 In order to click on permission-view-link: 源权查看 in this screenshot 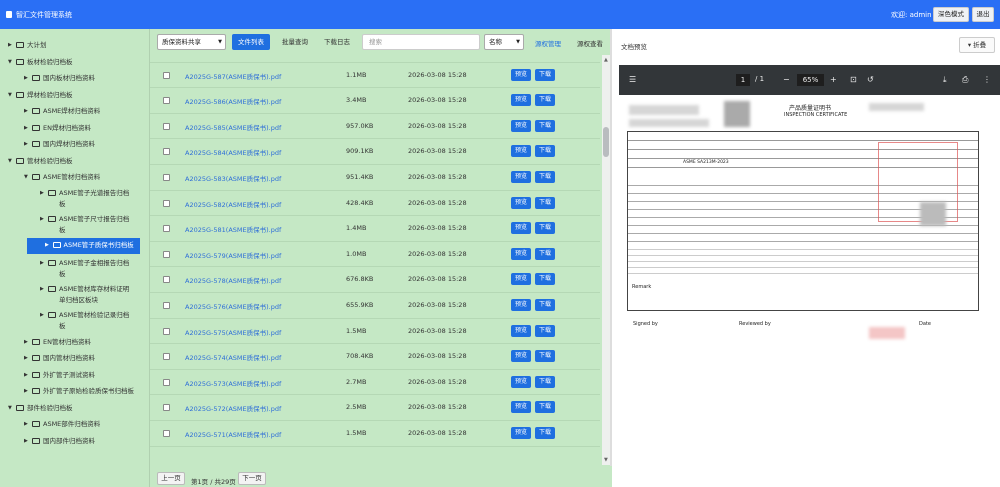, I will do `click(590, 43)`.